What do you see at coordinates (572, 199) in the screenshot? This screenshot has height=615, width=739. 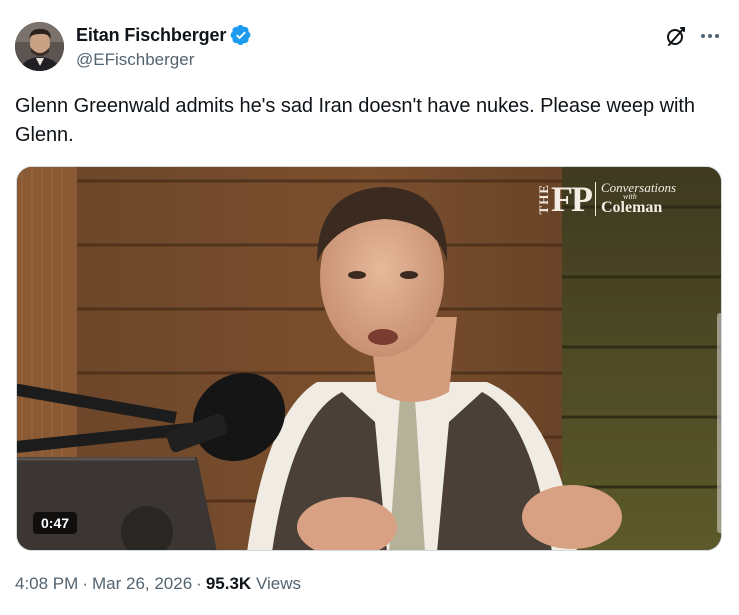 I see `watermark-fp: FP` at bounding box center [572, 199].